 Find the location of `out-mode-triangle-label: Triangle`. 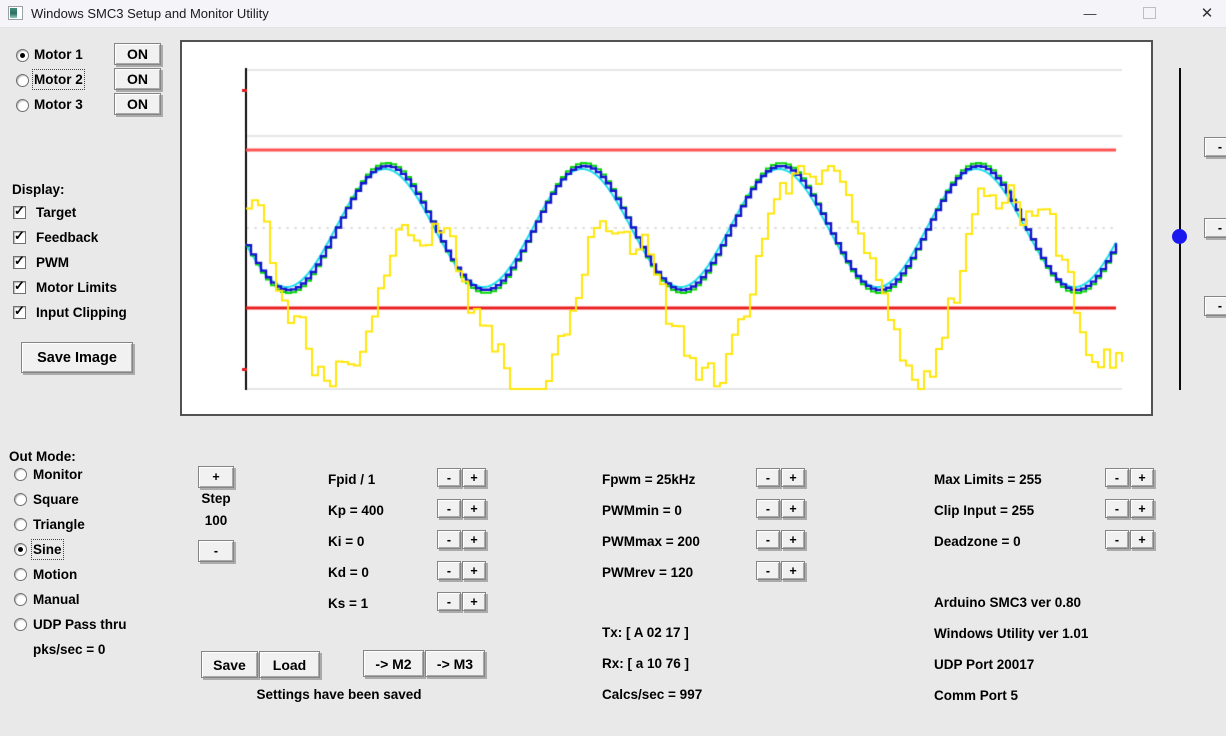

out-mode-triangle-label: Triangle is located at coordinates (59, 524).